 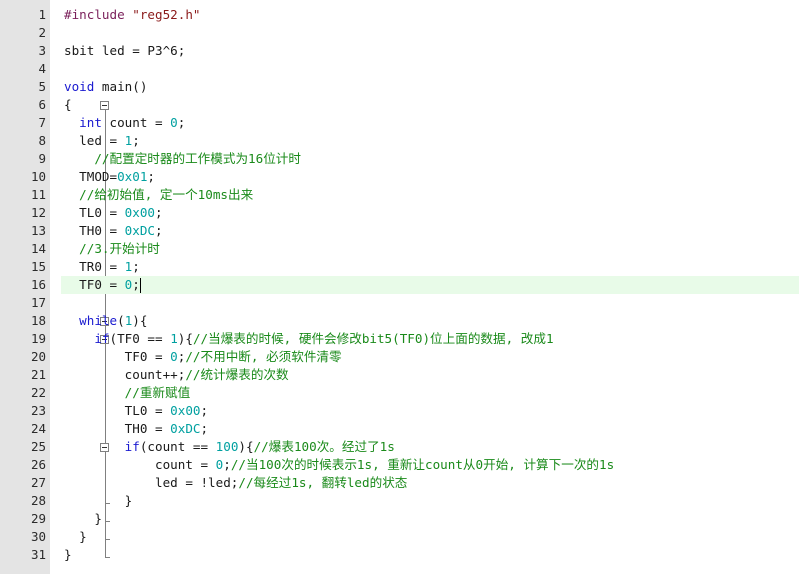 I want to click on line-number: 5, so click(x=42, y=86).